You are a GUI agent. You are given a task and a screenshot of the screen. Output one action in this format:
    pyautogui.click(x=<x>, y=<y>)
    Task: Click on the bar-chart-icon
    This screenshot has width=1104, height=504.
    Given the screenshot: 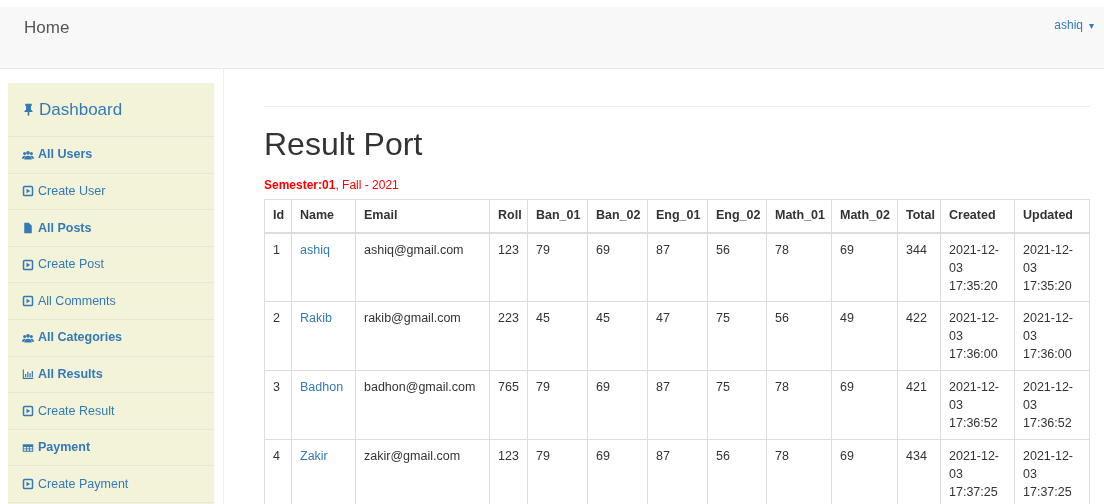 What is the action you would take?
    pyautogui.click(x=28, y=374)
    